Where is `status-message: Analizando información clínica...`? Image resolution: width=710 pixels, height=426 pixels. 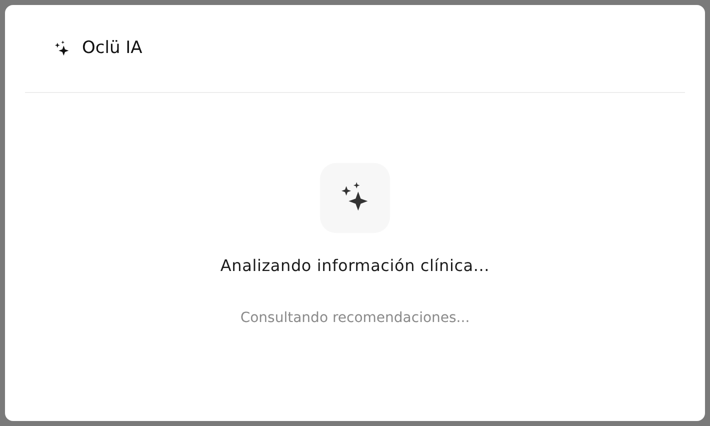
status-message: Analizando información clínica... is located at coordinates (355, 266).